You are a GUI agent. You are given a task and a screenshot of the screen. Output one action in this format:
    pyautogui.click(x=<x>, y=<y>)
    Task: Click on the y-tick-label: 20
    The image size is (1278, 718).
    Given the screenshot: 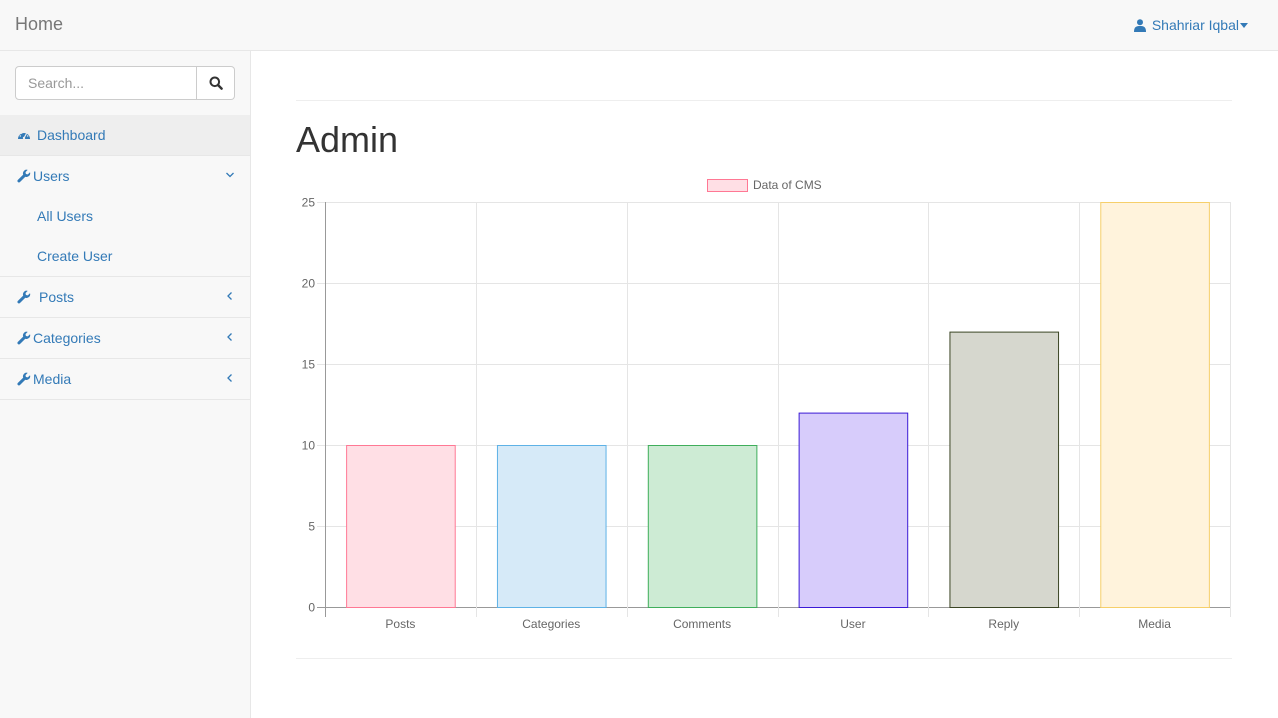 What is the action you would take?
    pyautogui.click(x=309, y=284)
    